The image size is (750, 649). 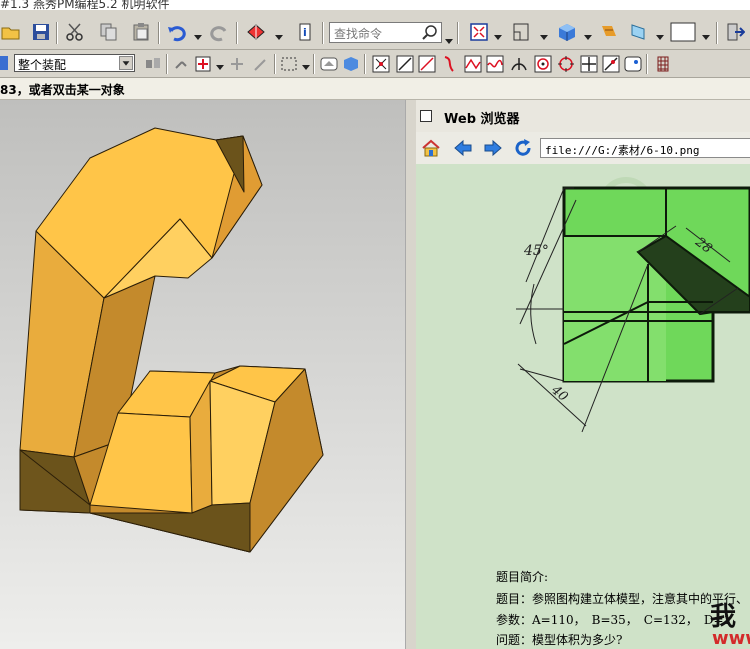 What do you see at coordinates (479, 32) in the screenshot?
I see `fit-view-icon` at bounding box center [479, 32].